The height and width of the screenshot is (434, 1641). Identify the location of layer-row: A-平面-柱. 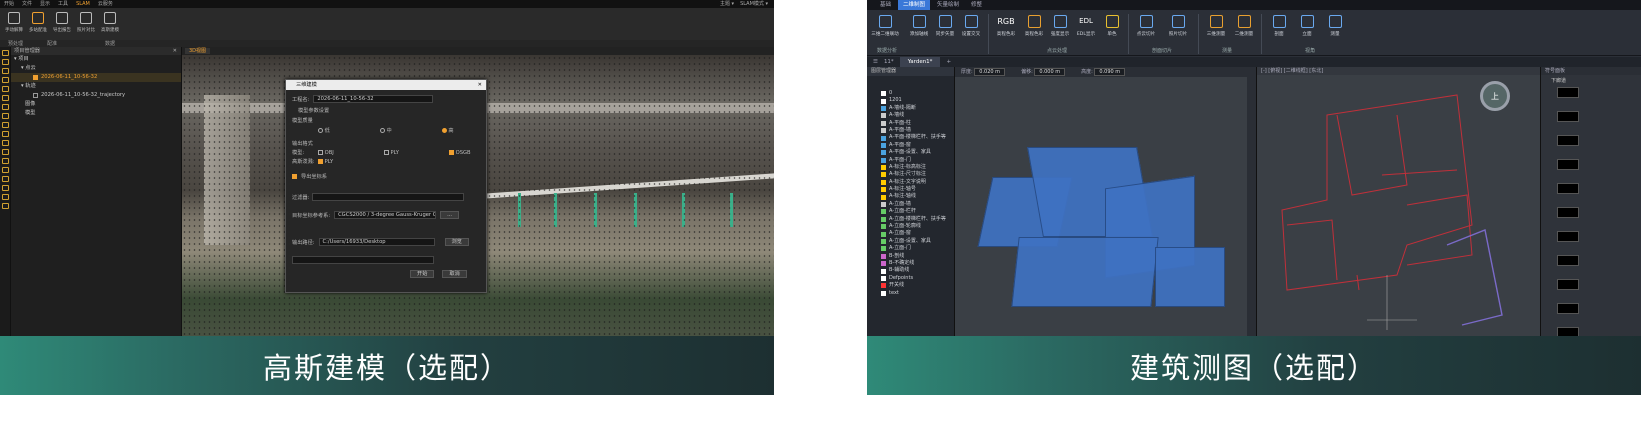
(910, 123).